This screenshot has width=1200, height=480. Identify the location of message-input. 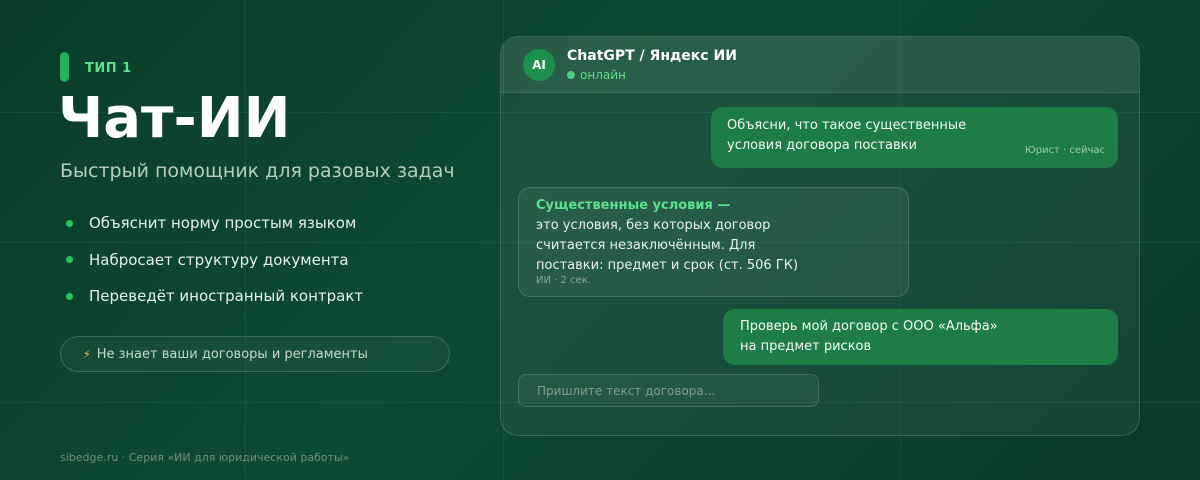
(668, 390).